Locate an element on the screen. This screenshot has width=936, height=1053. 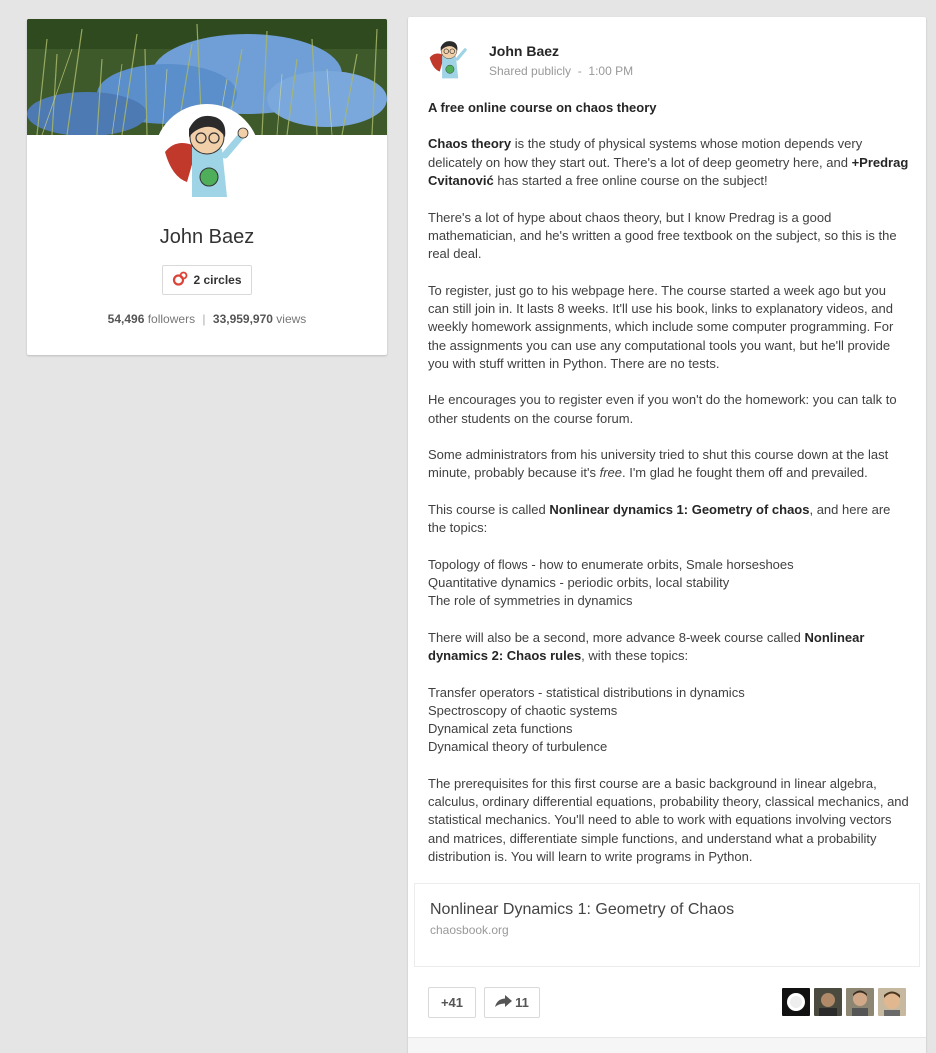
views-count: 33,959,970 is located at coordinates (242, 319).